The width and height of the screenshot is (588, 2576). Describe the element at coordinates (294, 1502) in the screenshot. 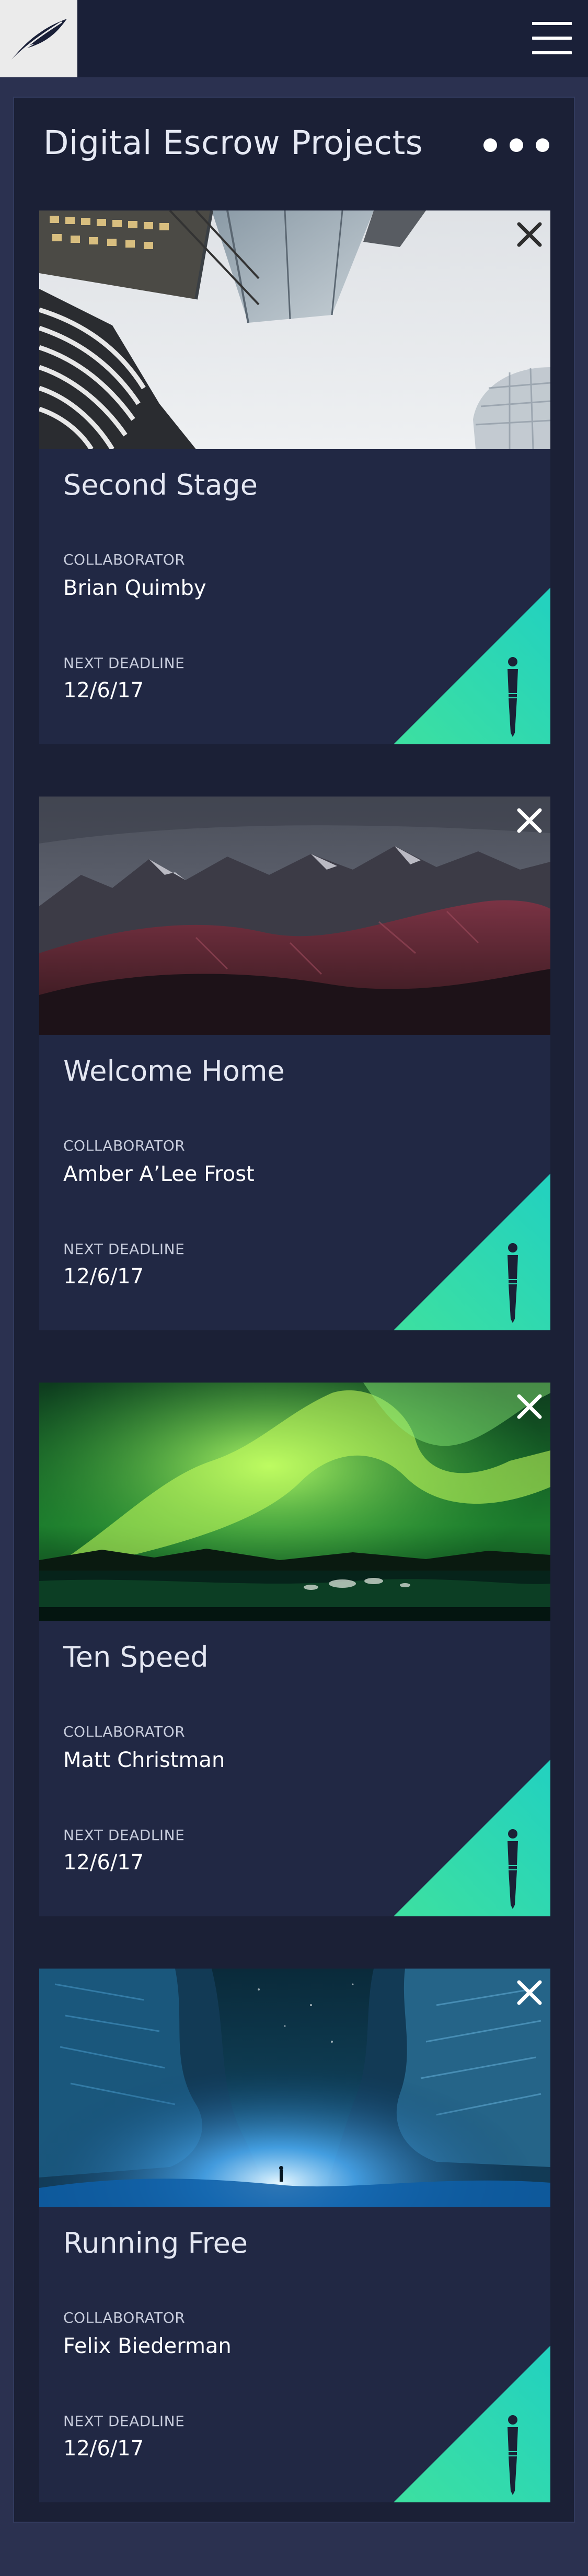

I see `aurora-photo` at that location.